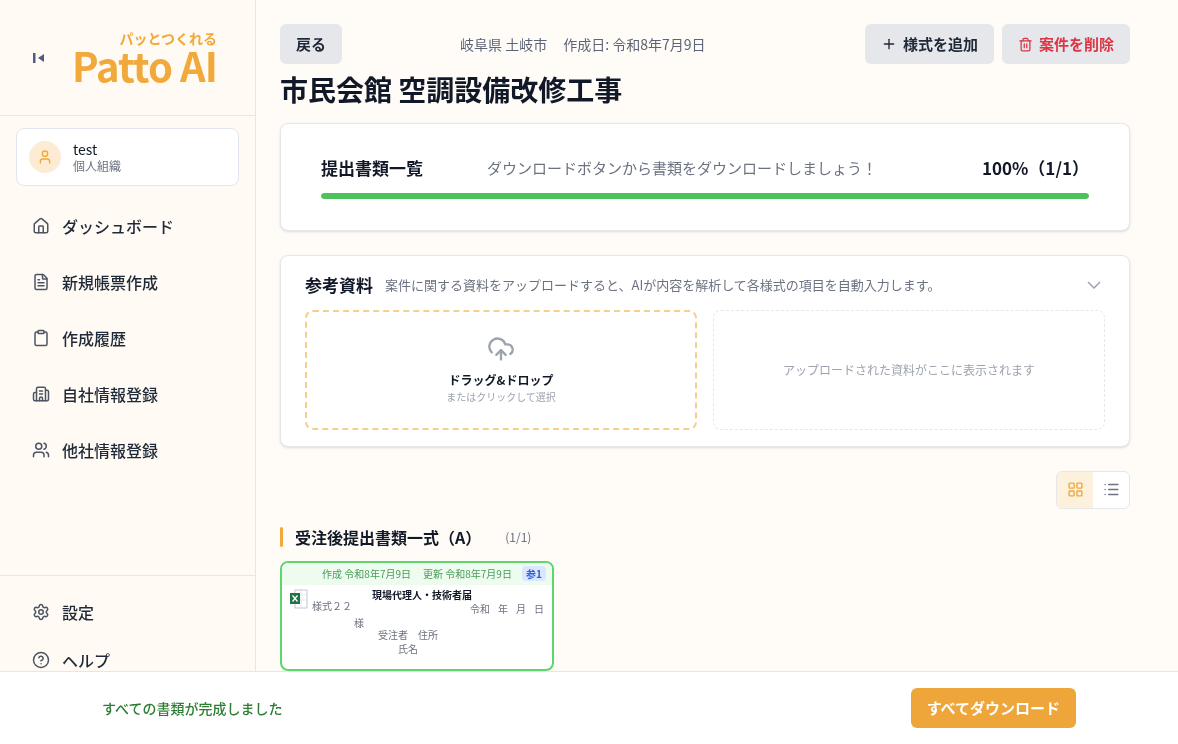 The width and height of the screenshot is (1178, 744). What do you see at coordinates (503, 608) in the screenshot?
I see `date-label: 年` at bounding box center [503, 608].